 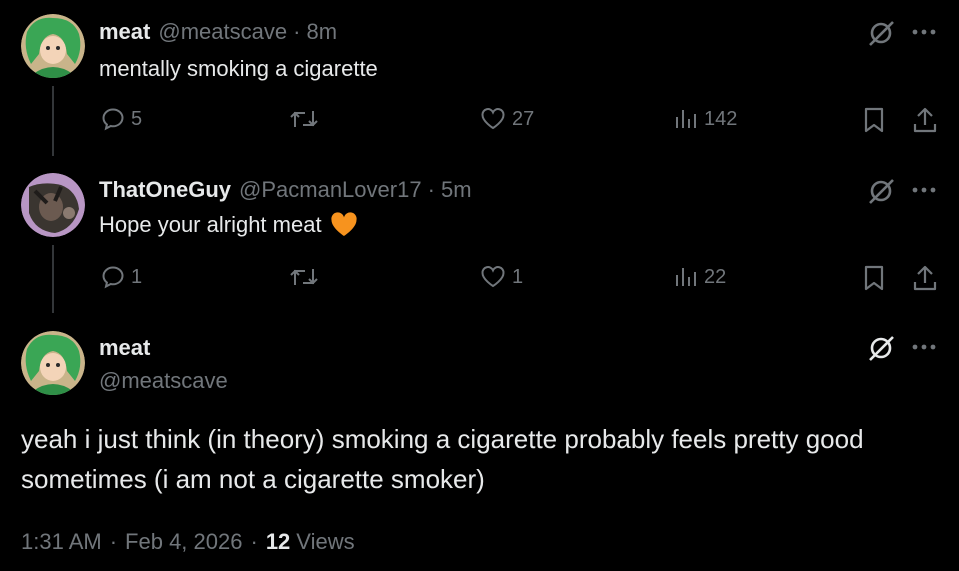 I want to click on timestamp: · 8m, so click(x=315, y=32).